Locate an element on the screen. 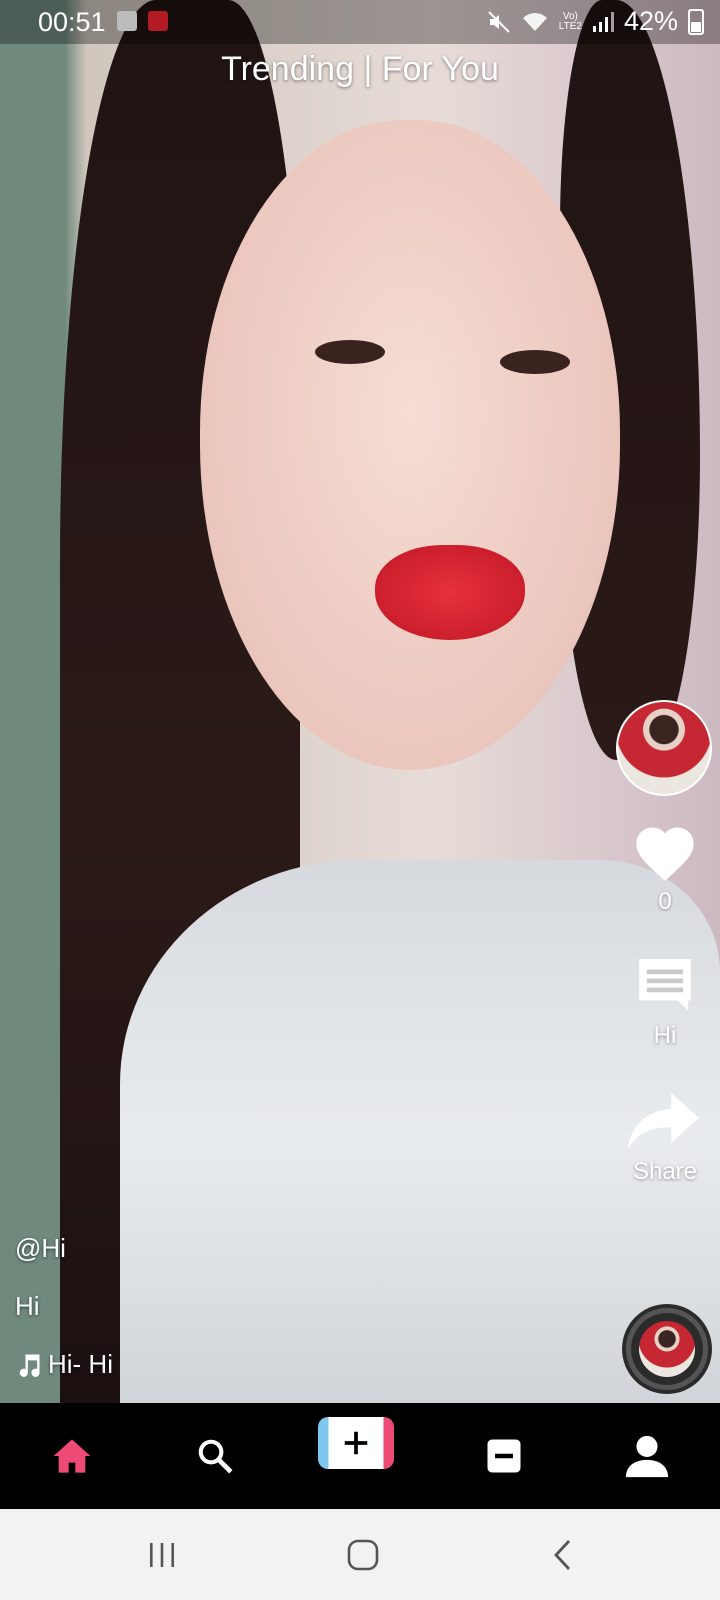  nav-home is located at coordinates (72, 1456).